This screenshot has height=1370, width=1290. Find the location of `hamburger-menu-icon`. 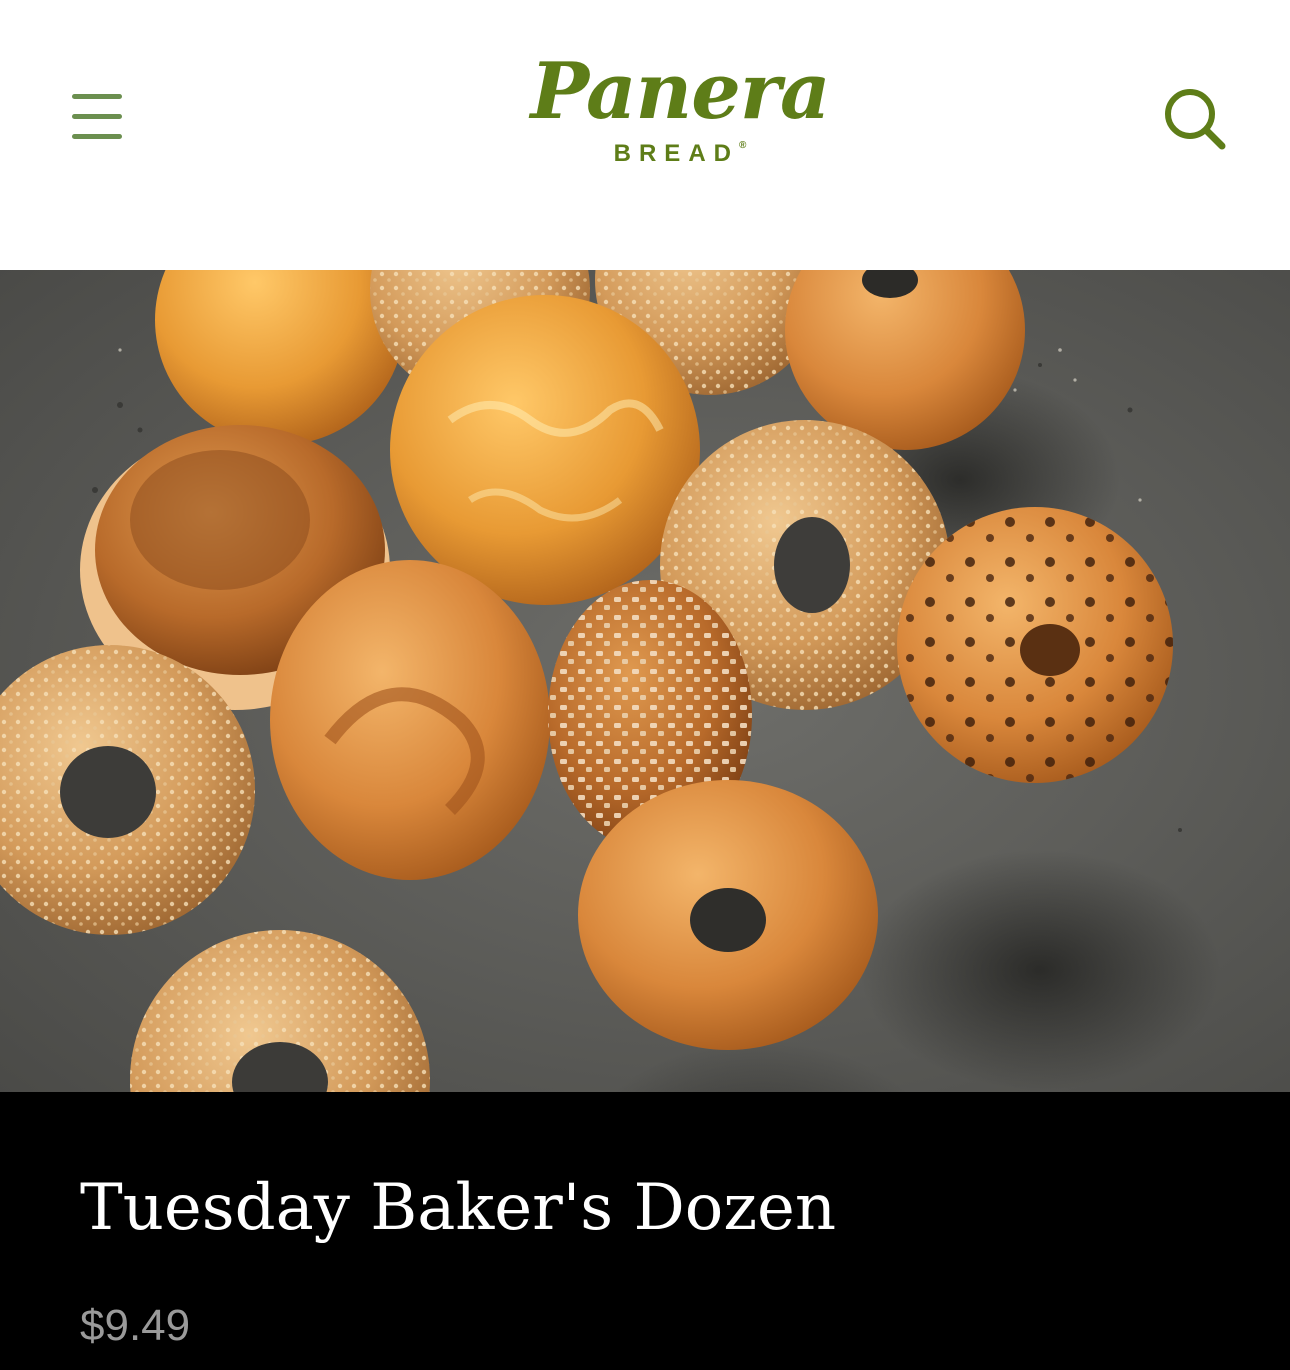

hamburger-menu-icon is located at coordinates (96, 116).